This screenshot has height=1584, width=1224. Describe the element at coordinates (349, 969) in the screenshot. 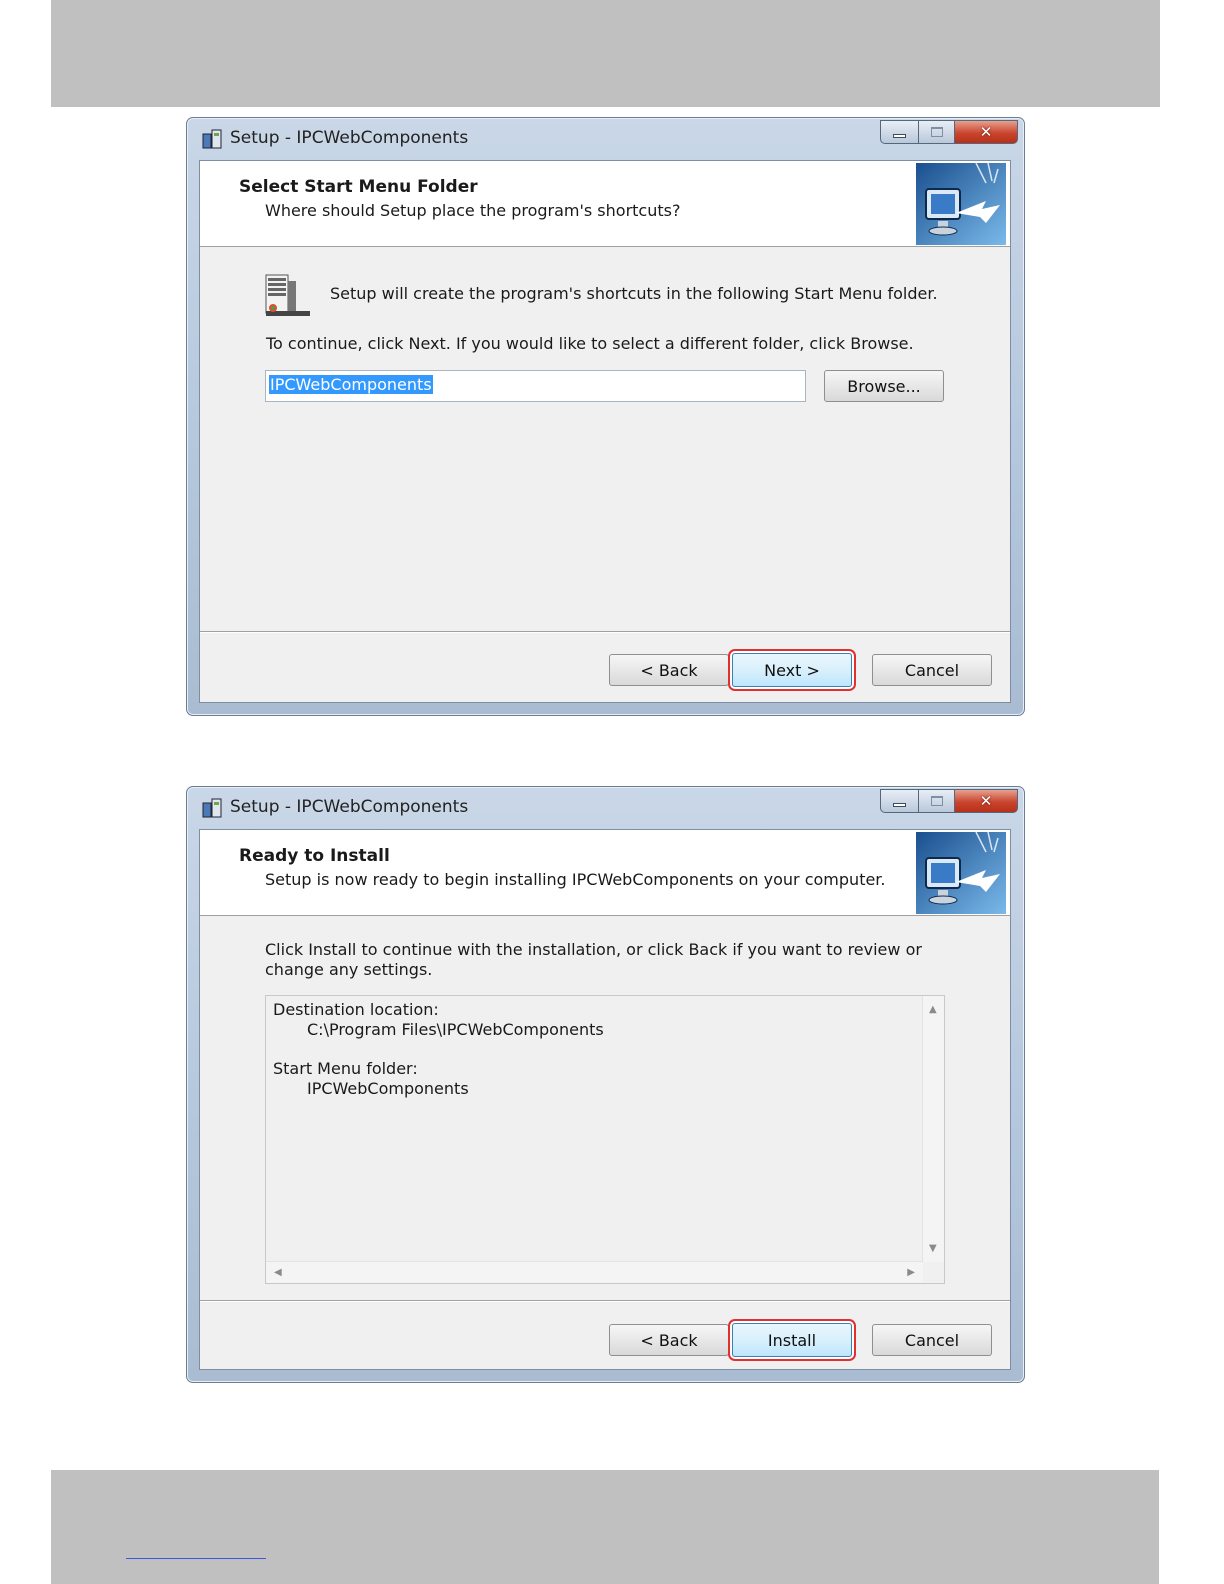

I see `instruction-text-line2: change any settings.` at that location.